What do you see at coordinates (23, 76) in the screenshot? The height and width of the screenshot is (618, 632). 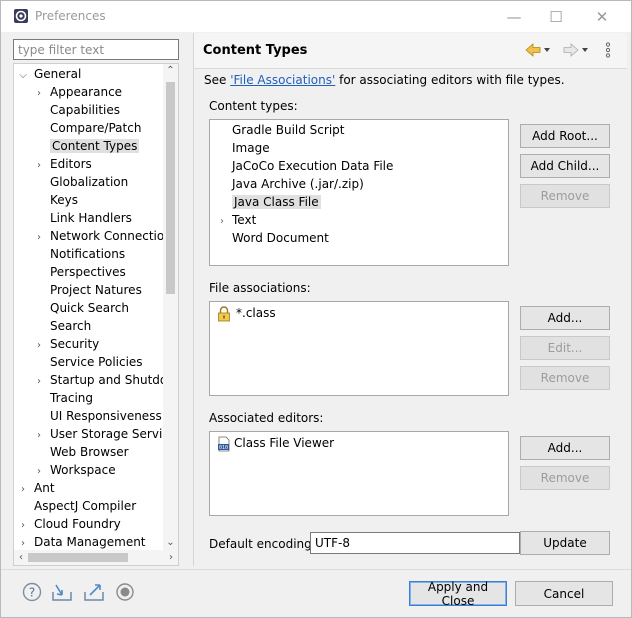 I see `collapse-arrow-icon: ⌵` at bounding box center [23, 76].